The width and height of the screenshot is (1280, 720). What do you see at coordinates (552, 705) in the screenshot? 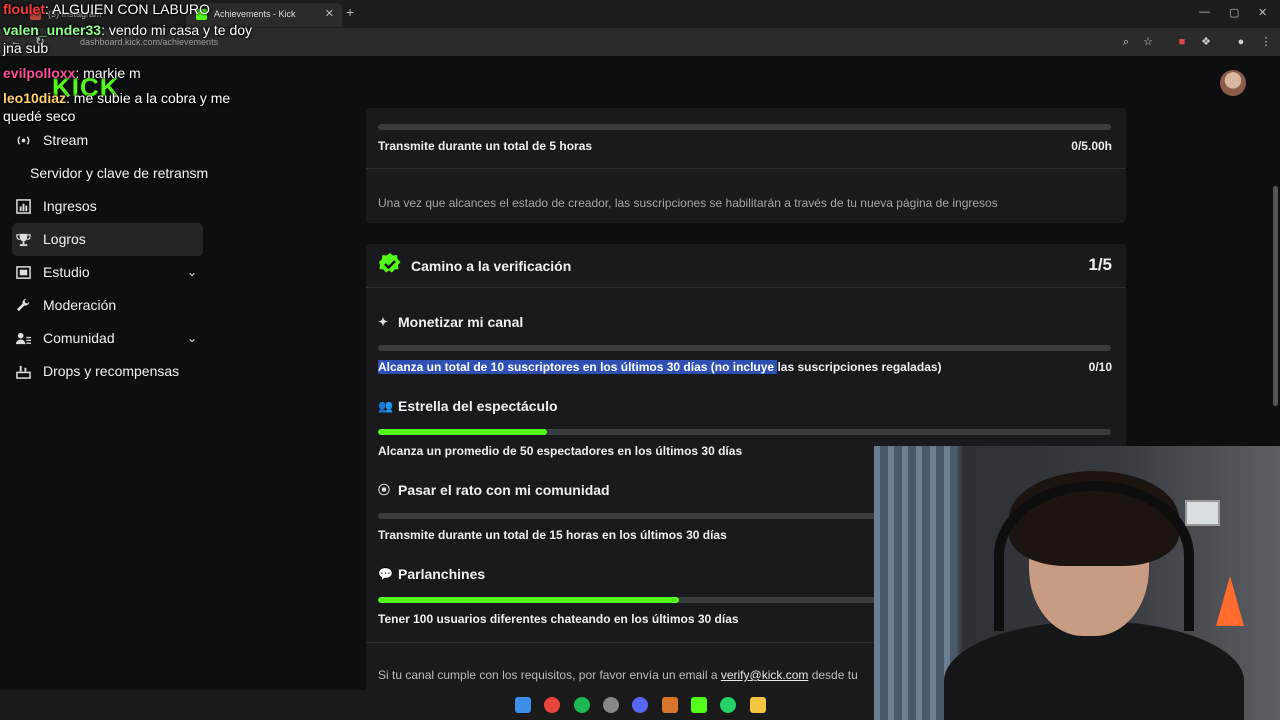
I see `chrome-icon` at bounding box center [552, 705].